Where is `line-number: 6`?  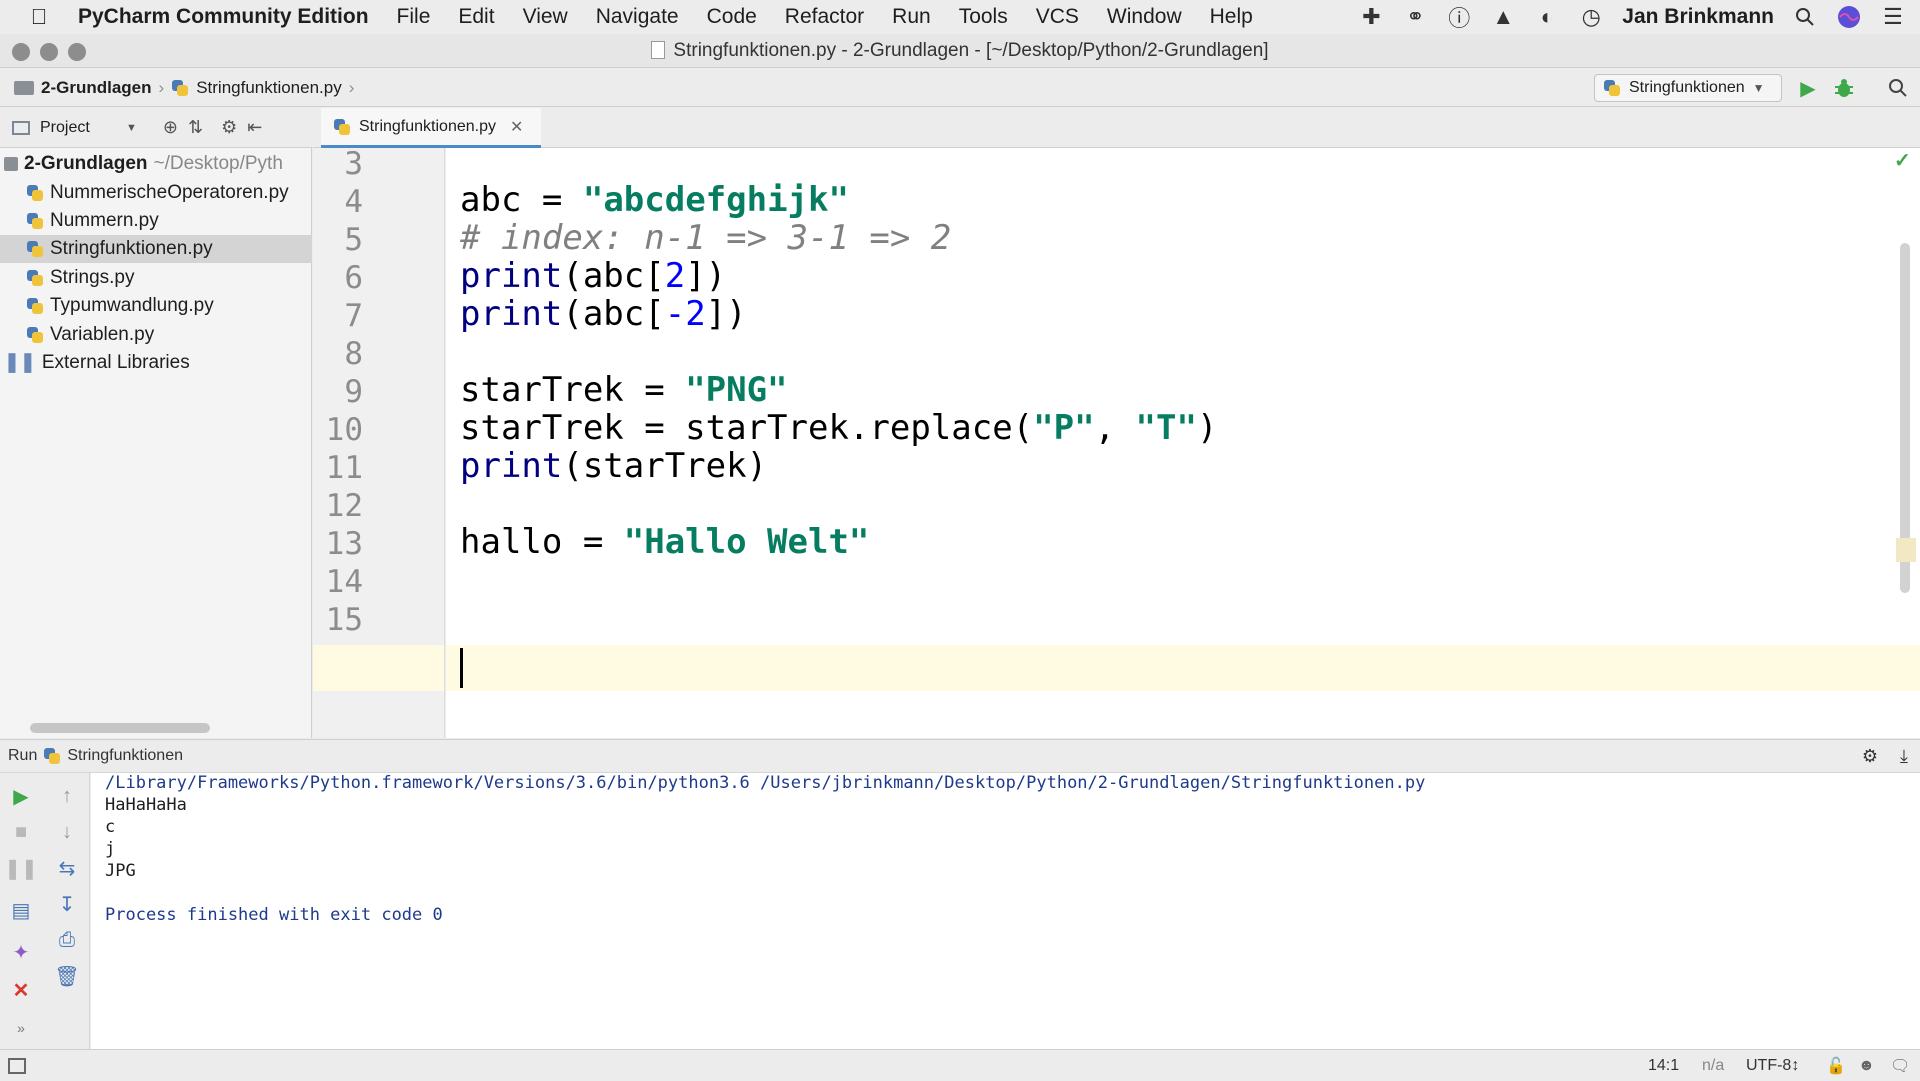 line-number: 6 is located at coordinates (353, 278).